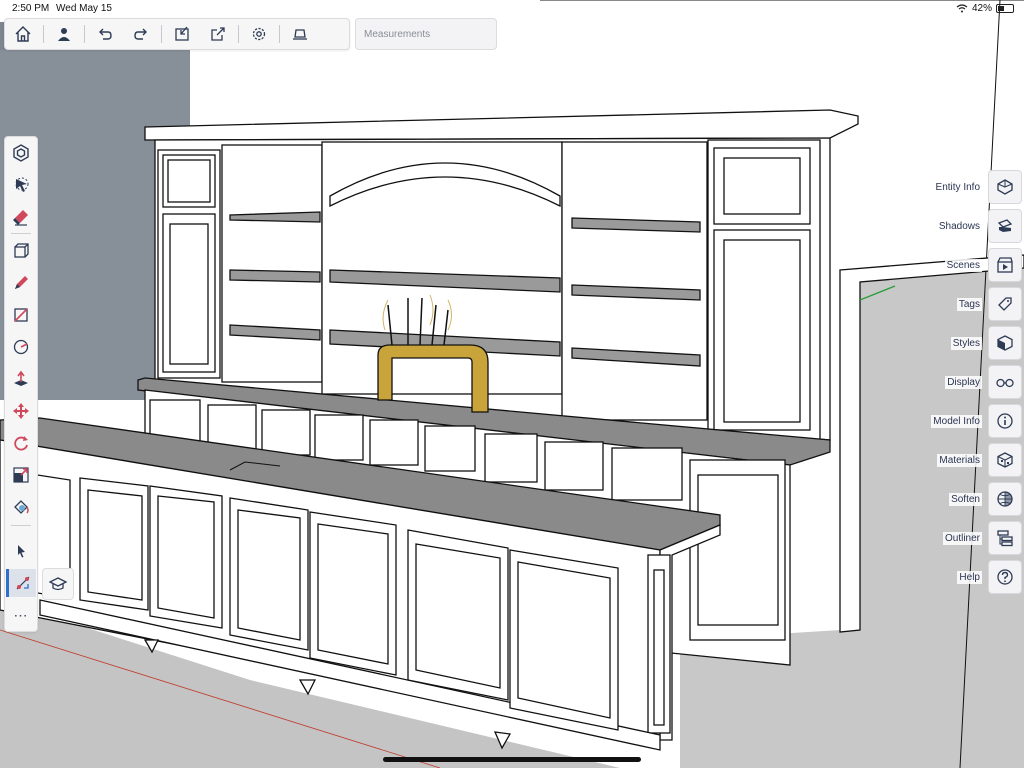  I want to click on styles-button, so click(1005, 343).